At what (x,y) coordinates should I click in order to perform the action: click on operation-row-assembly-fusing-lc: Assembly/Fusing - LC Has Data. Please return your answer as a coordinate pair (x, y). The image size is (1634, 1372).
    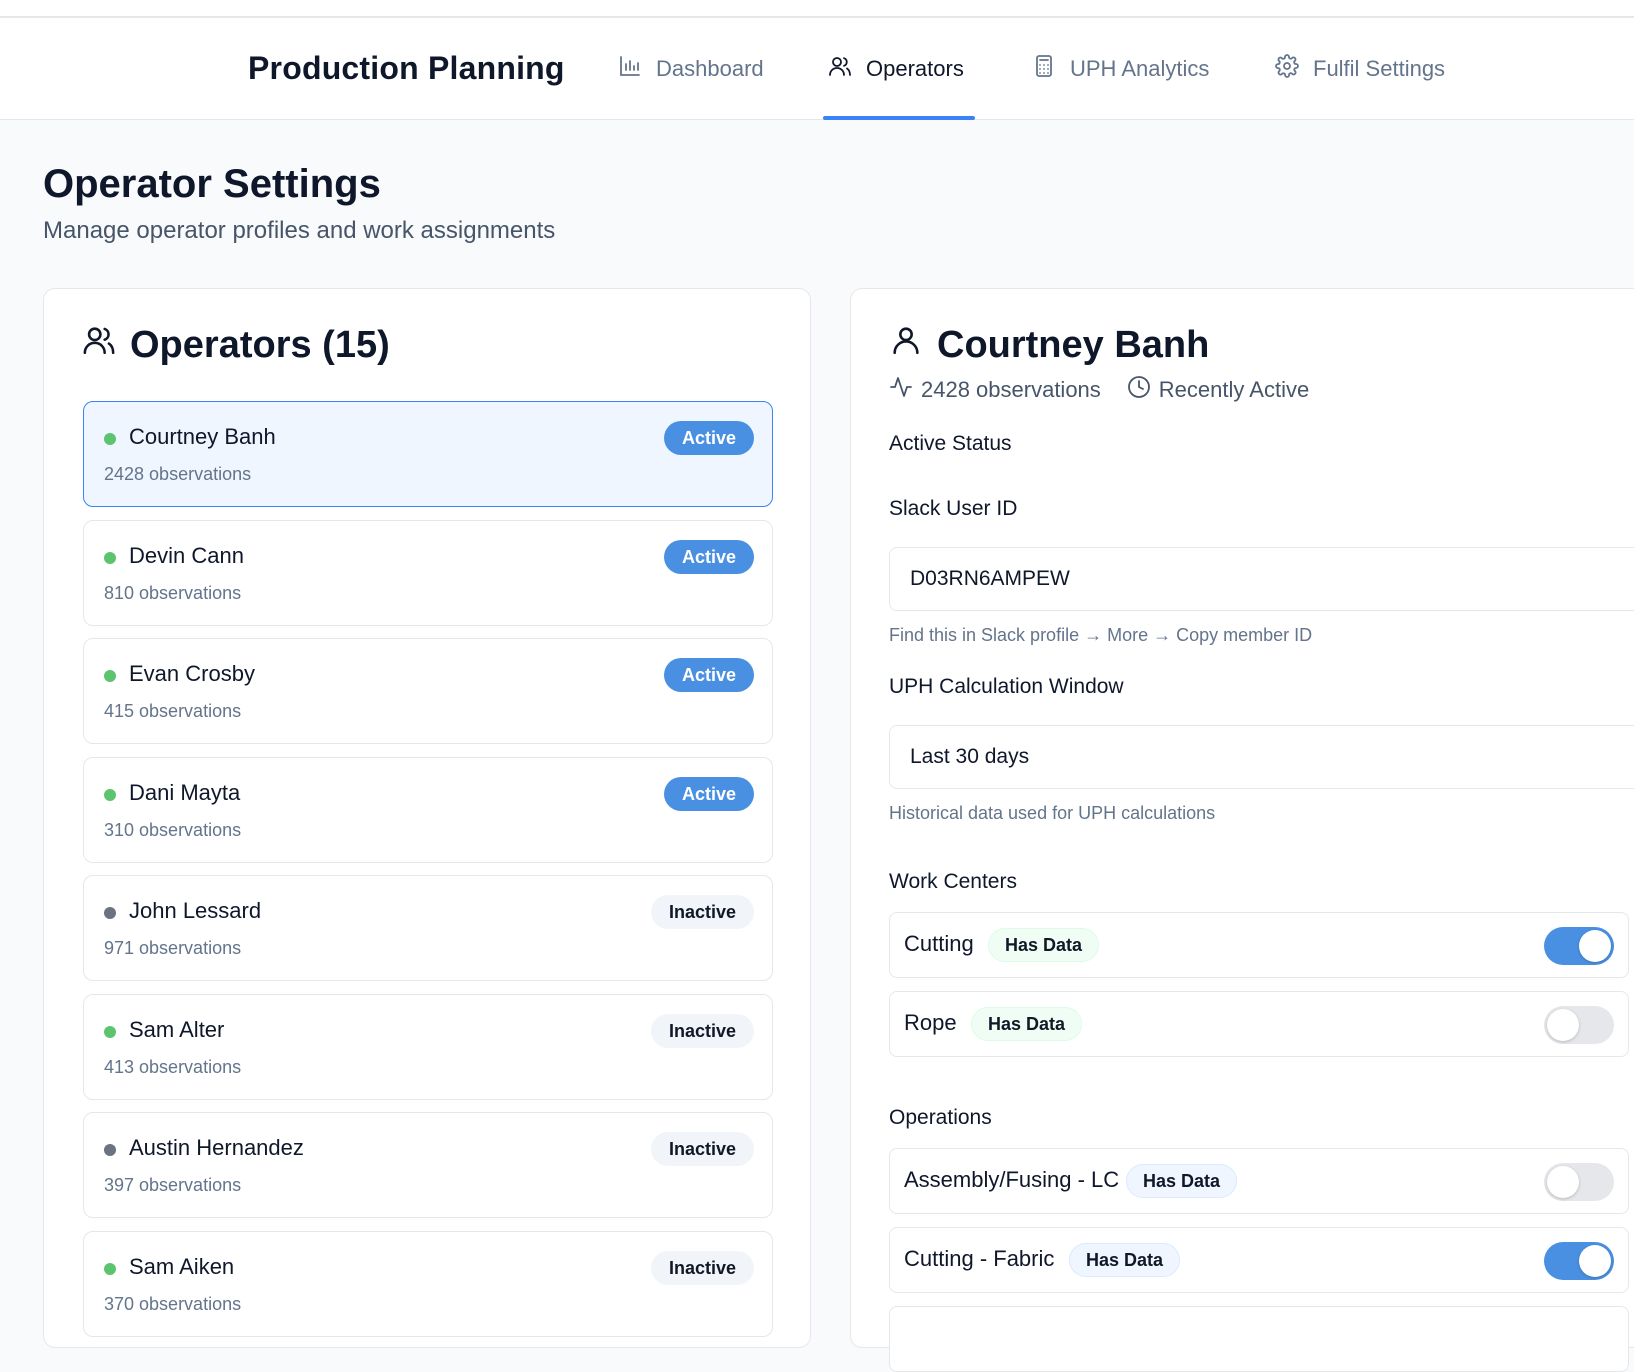
    Looking at the image, I should click on (1259, 1181).